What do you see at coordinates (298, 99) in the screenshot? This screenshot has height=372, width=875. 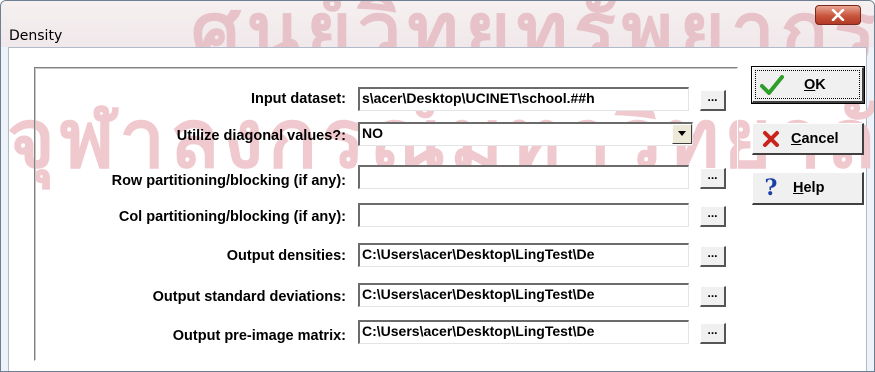 I see `input-dataset-label: Input dataset:` at bounding box center [298, 99].